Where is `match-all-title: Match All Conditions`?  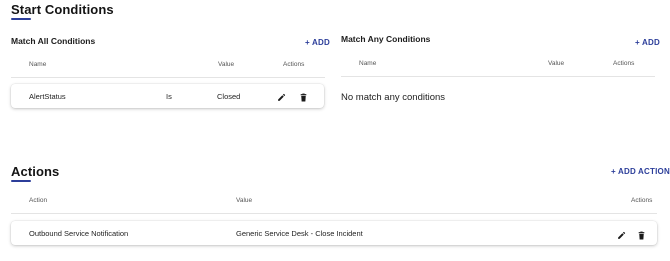 match-all-title: Match All Conditions is located at coordinates (53, 41).